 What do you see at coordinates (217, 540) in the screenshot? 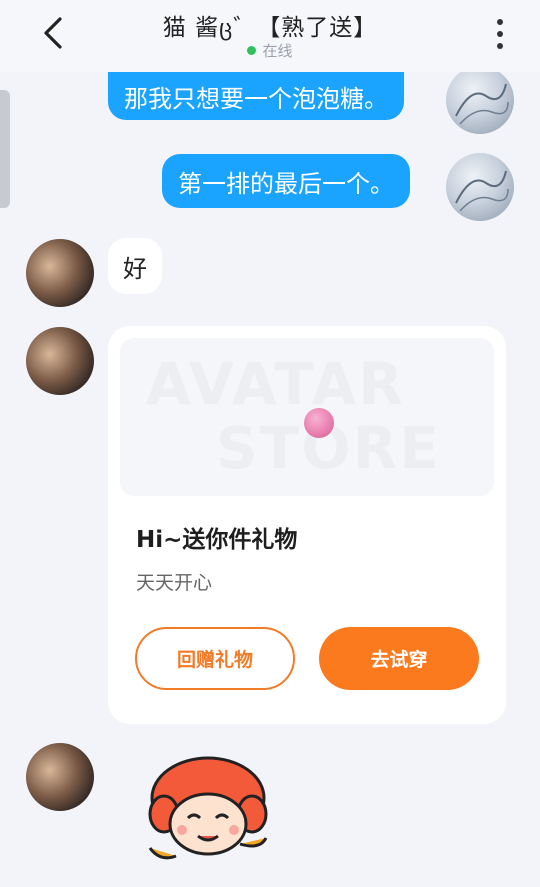
I see `gift-title: Hi~送你件礼物` at bounding box center [217, 540].